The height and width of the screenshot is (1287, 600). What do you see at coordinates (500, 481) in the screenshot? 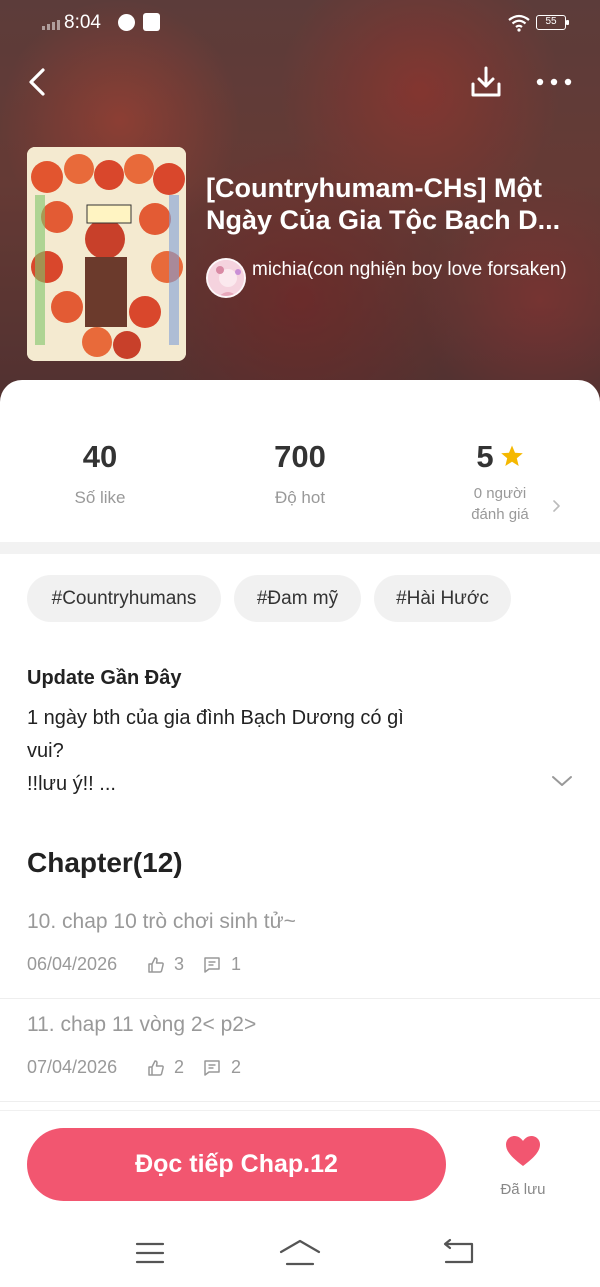
I see `stat-rating: 5 0 người đánh giá` at bounding box center [500, 481].